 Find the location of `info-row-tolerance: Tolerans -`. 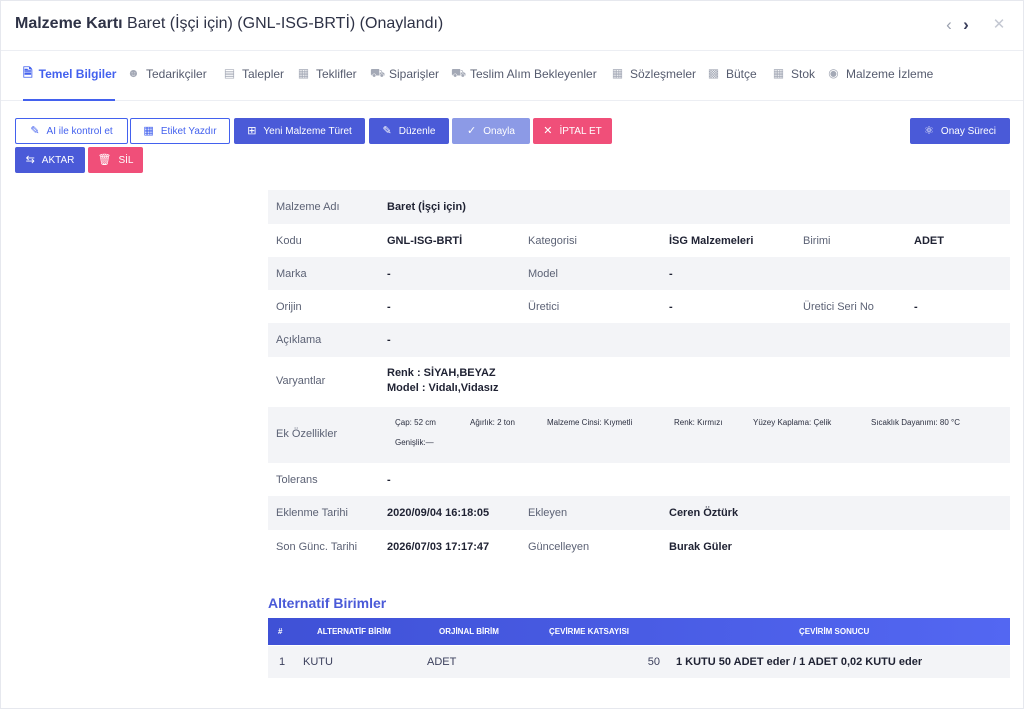

info-row-tolerance: Tolerans - is located at coordinates (639, 479).